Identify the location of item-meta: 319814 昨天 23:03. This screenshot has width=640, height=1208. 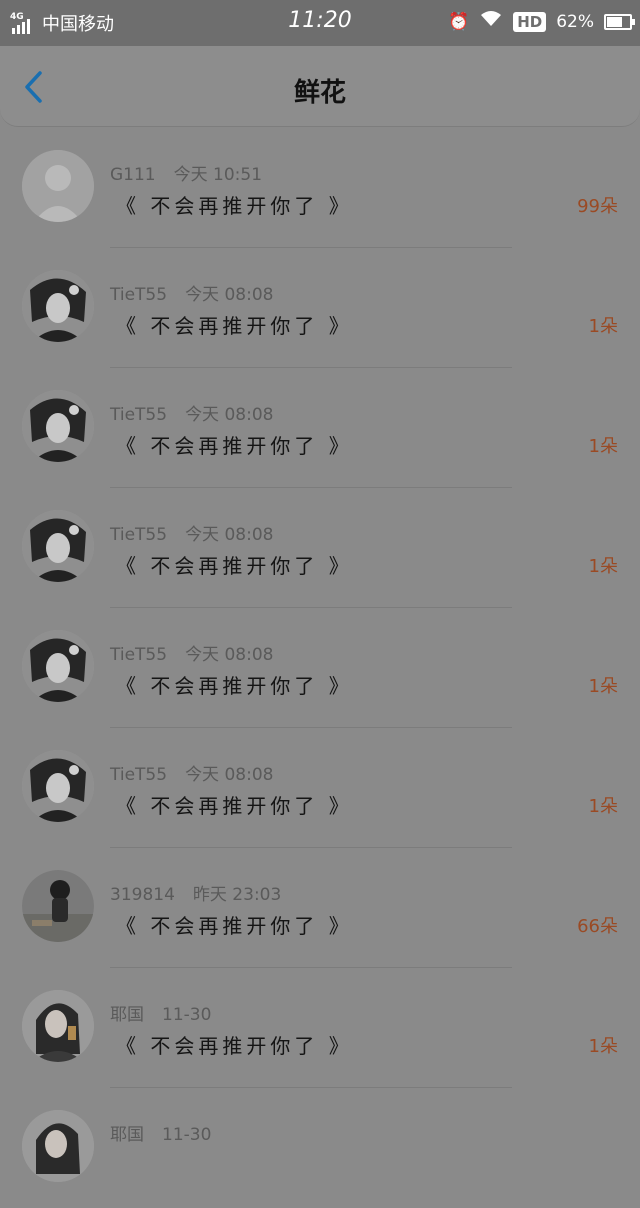
(195, 892).